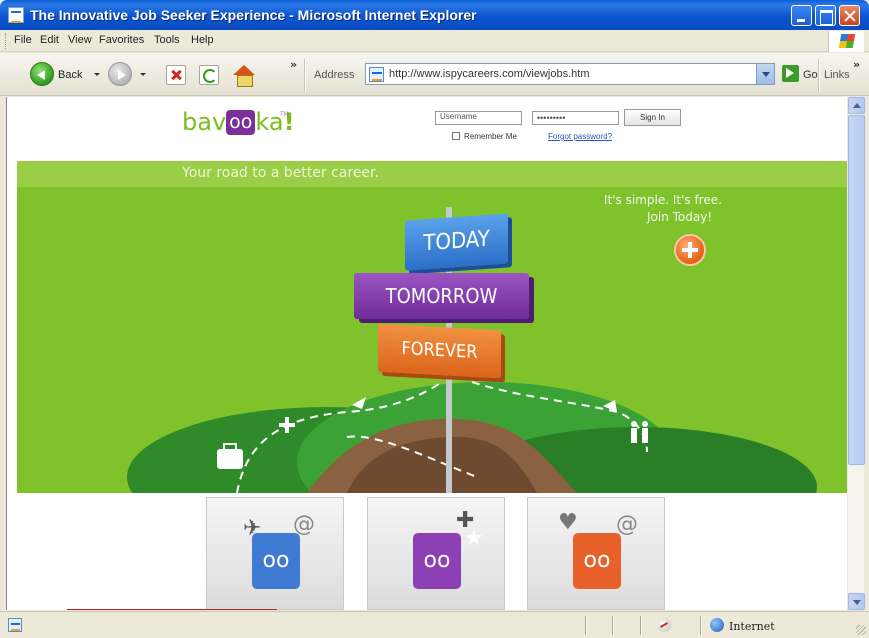  What do you see at coordinates (143, 74) in the screenshot?
I see `forward-dropdown-icon` at bounding box center [143, 74].